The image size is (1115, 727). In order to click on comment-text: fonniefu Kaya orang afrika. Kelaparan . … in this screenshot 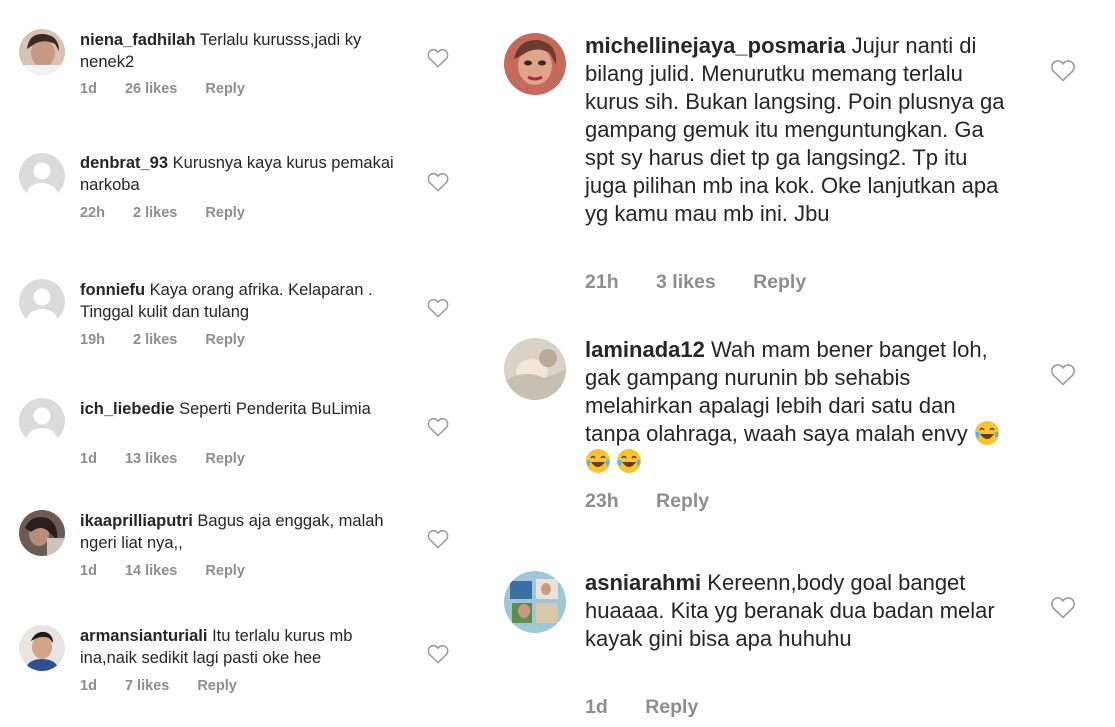, I will do `click(245, 301)`.